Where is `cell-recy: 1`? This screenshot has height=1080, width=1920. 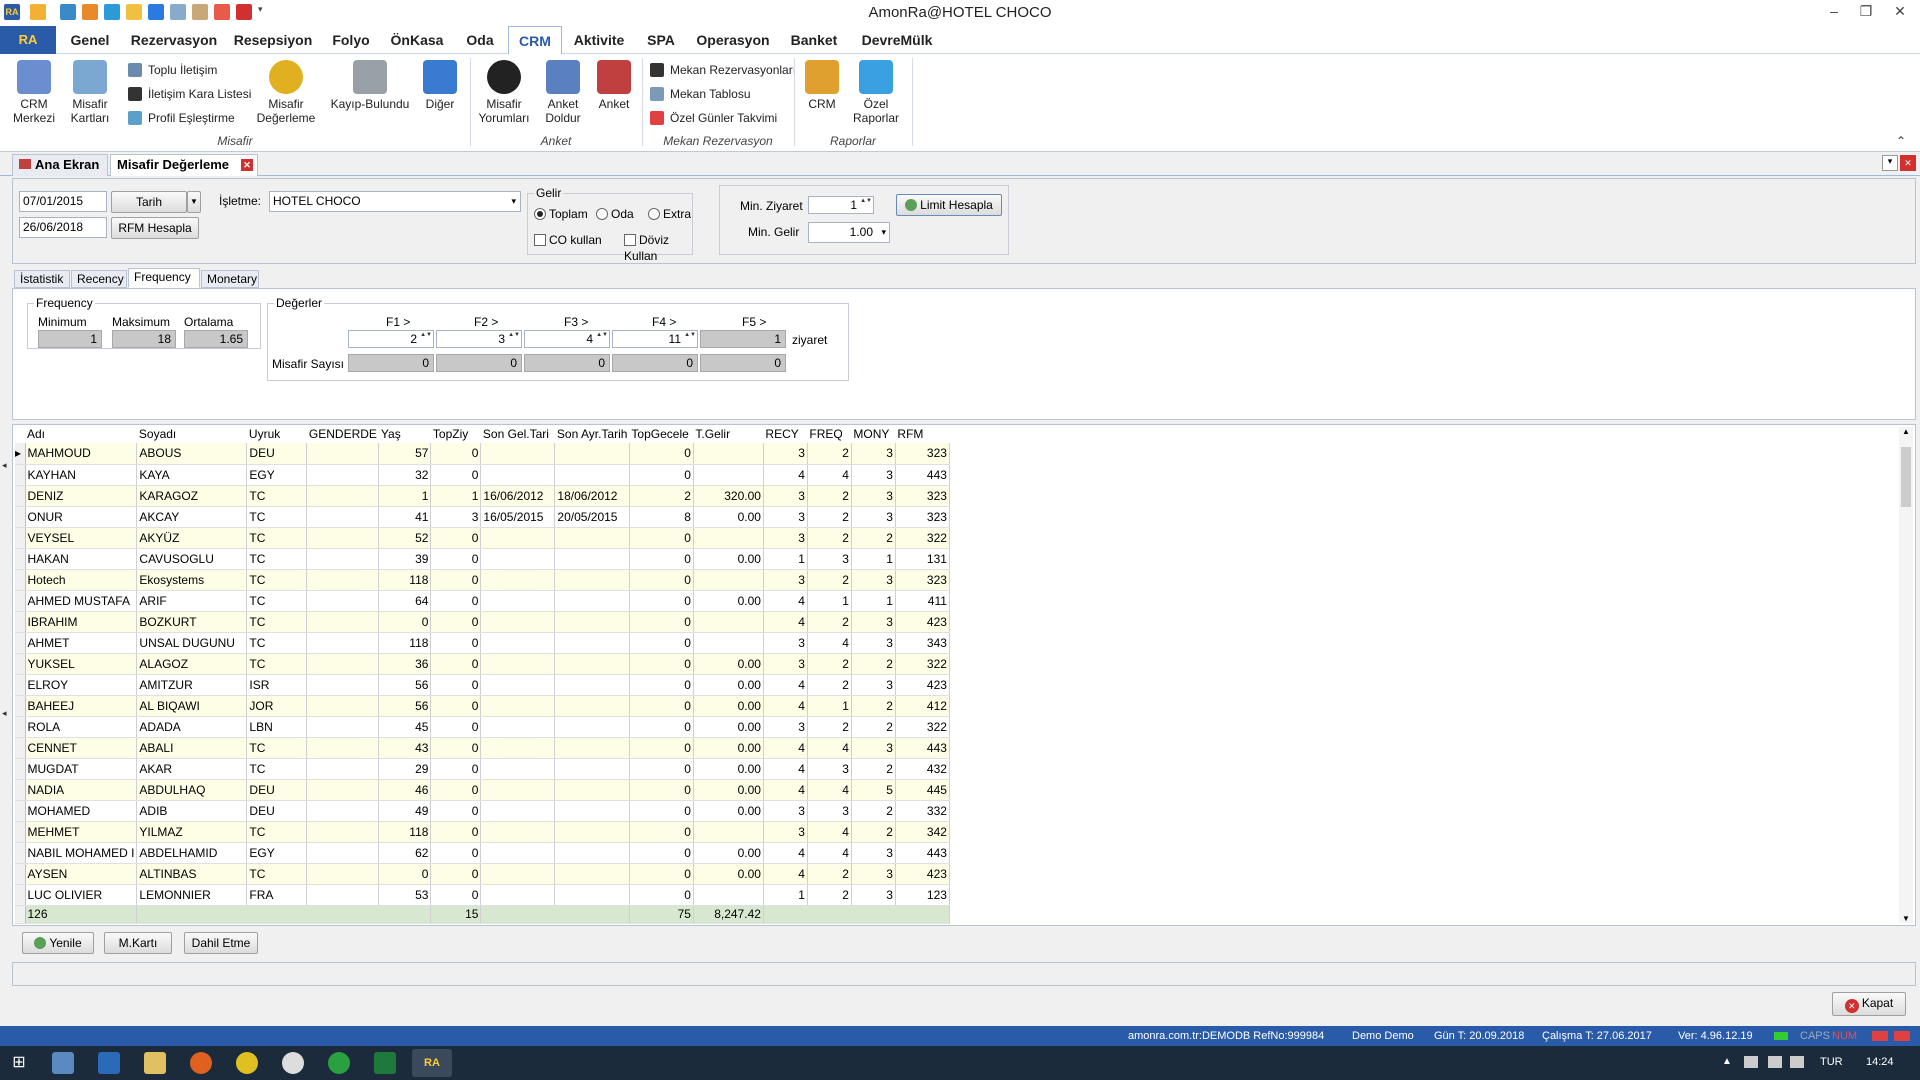
cell-recy: 1 is located at coordinates (785, 559).